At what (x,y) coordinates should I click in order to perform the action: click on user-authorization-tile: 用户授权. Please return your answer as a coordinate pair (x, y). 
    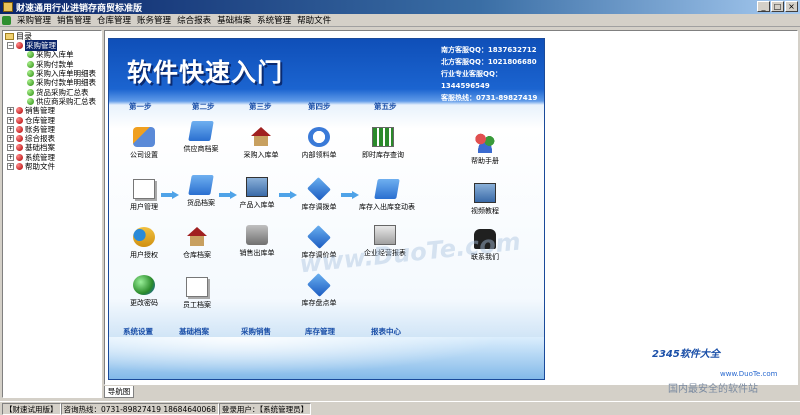
    Looking at the image, I should click on (144, 243).